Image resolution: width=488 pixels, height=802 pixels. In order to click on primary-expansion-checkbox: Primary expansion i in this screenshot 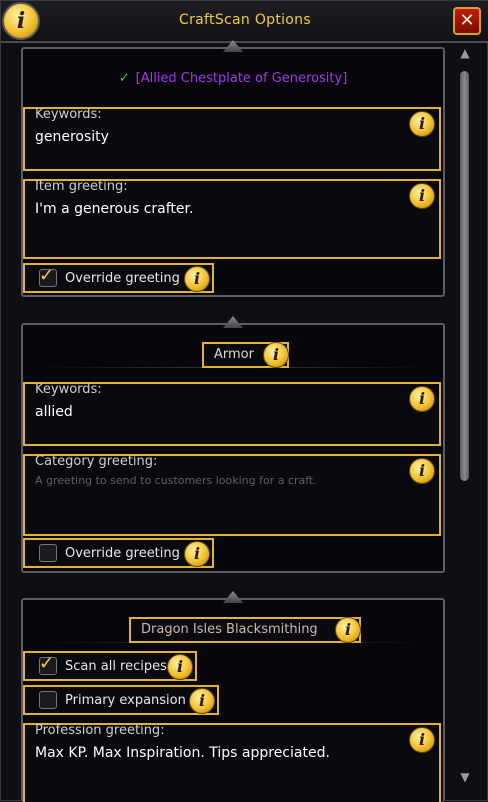, I will do `click(121, 700)`.